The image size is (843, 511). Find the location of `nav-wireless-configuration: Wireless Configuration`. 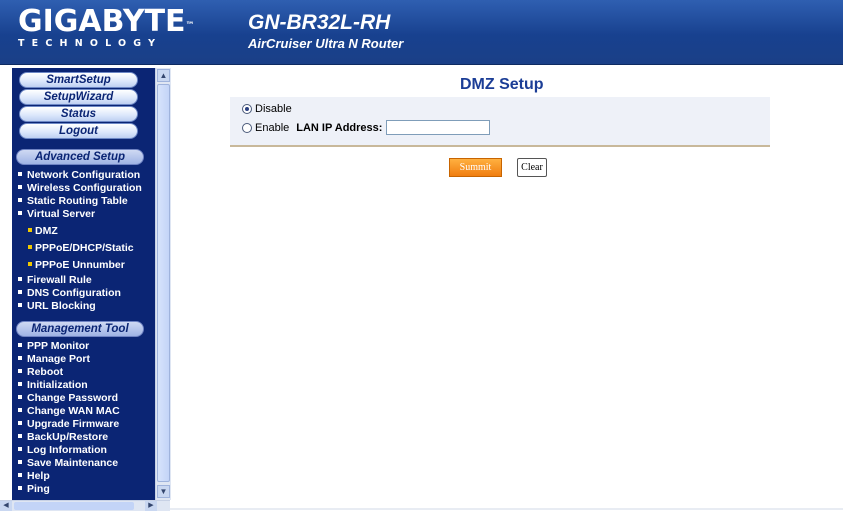

nav-wireless-configuration: Wireless Configuration is located at coordinates (80, 188).